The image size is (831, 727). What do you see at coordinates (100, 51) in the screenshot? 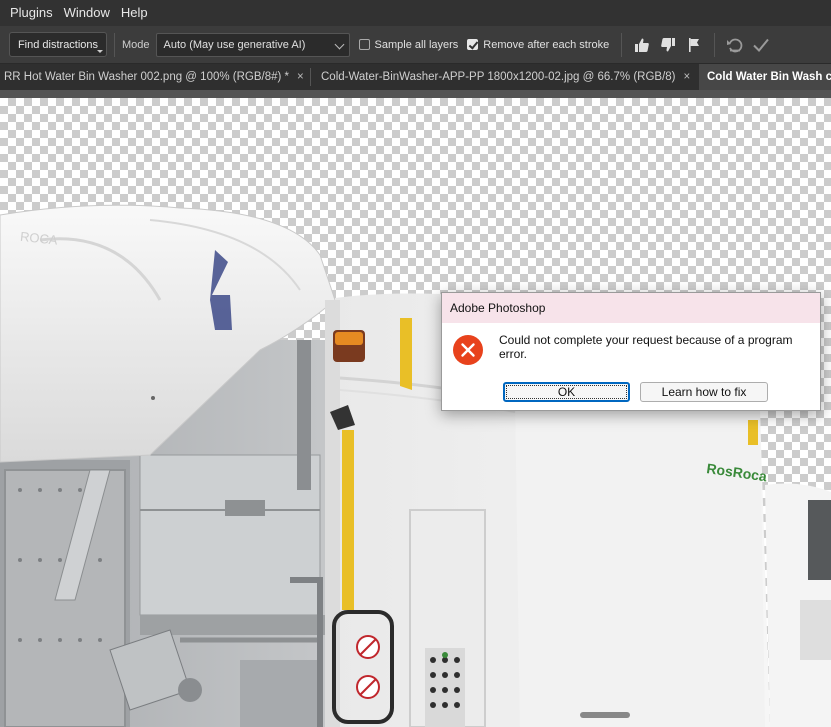
I see `dropdown-triangle-icon` at bounding box center [100, 51].